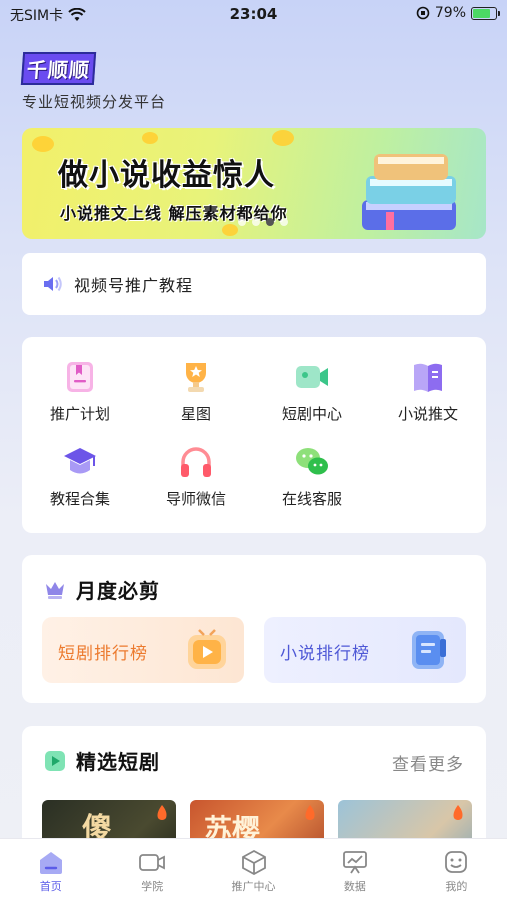  I want to click on status-bar: 无SIM卡 23:04 79%, so click(253, 14).